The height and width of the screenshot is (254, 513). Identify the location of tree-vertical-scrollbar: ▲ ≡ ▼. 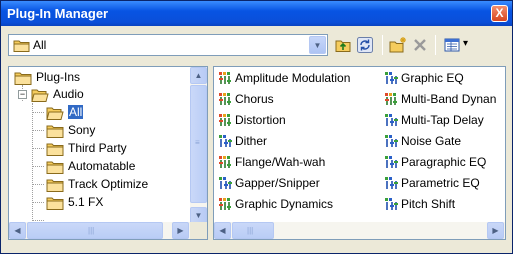
(198, 145).